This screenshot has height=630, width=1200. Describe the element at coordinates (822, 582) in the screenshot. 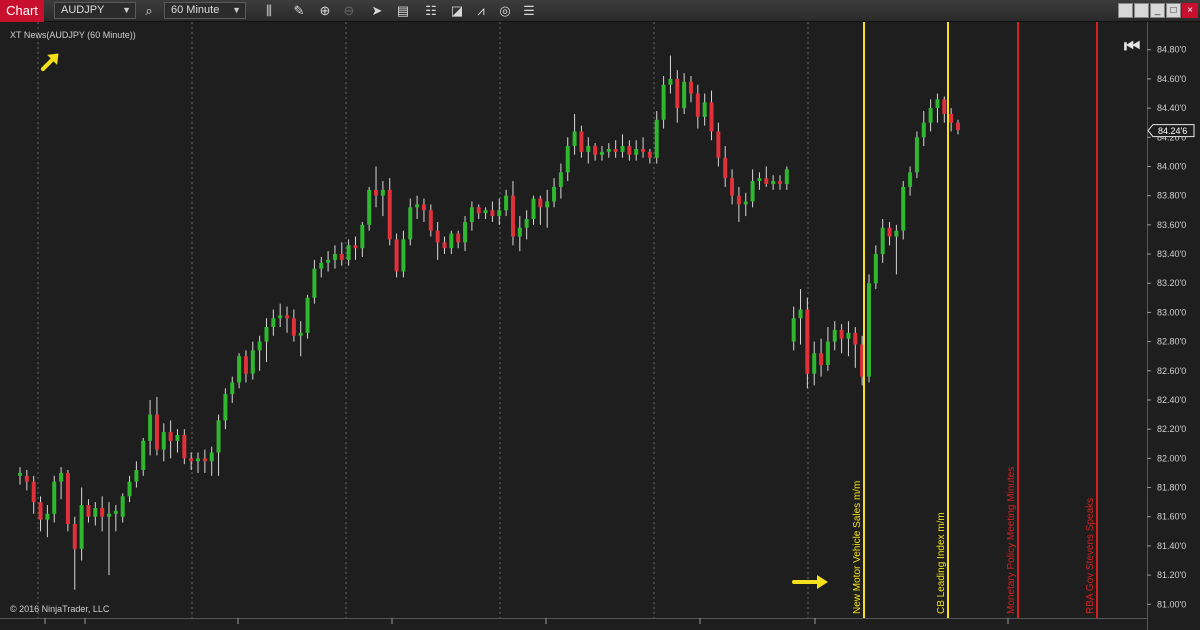

I see `arrow-part` at that location.